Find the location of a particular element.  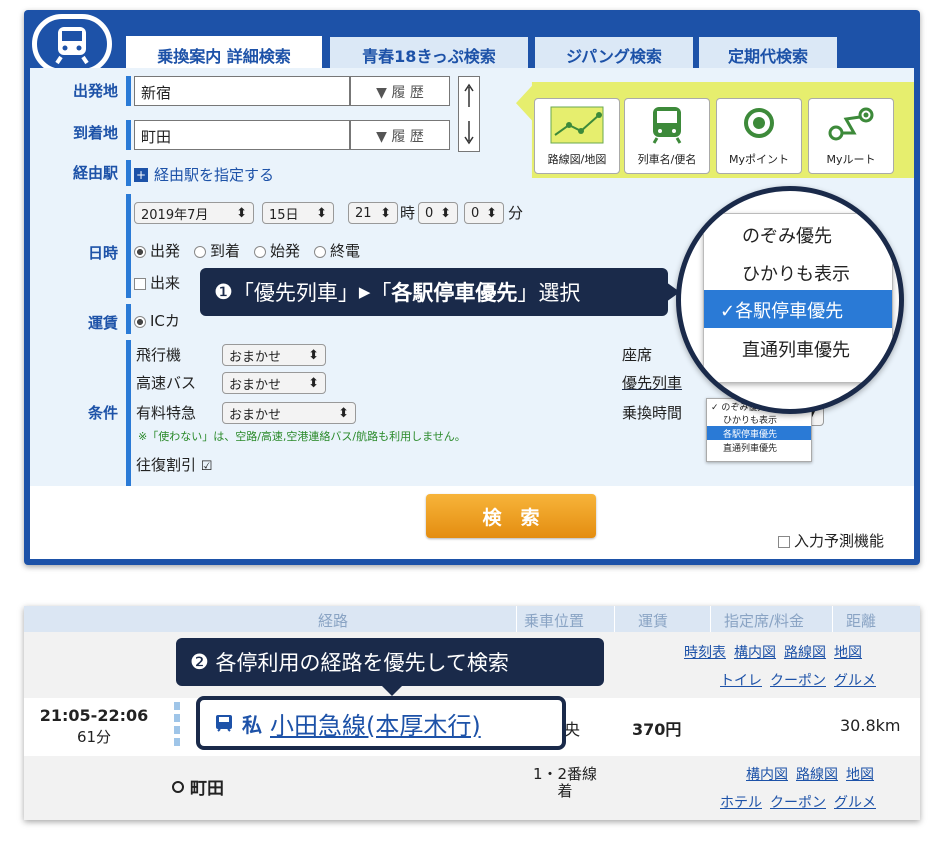

position: 央 is located at coordinates (572, 729).